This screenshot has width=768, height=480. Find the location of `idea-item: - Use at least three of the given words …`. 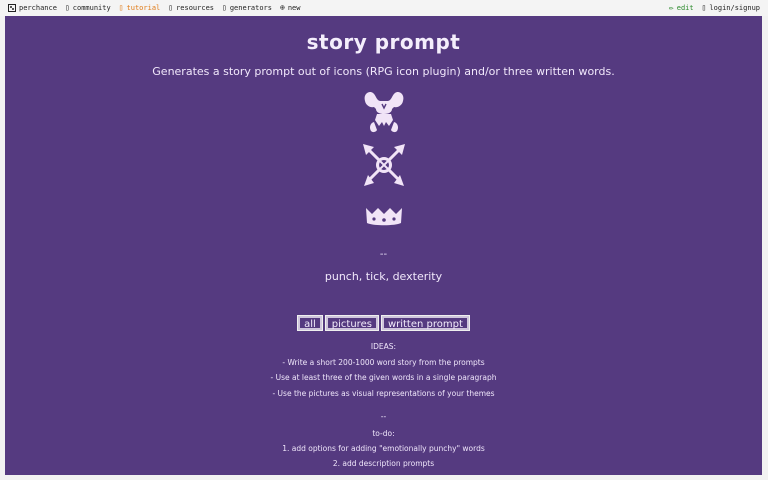

idea-item: - Use at least three of the given words … is located at coordinates (383, 377).